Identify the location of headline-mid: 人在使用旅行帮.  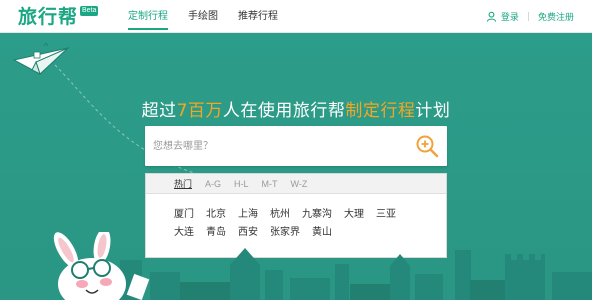
(284, 111).